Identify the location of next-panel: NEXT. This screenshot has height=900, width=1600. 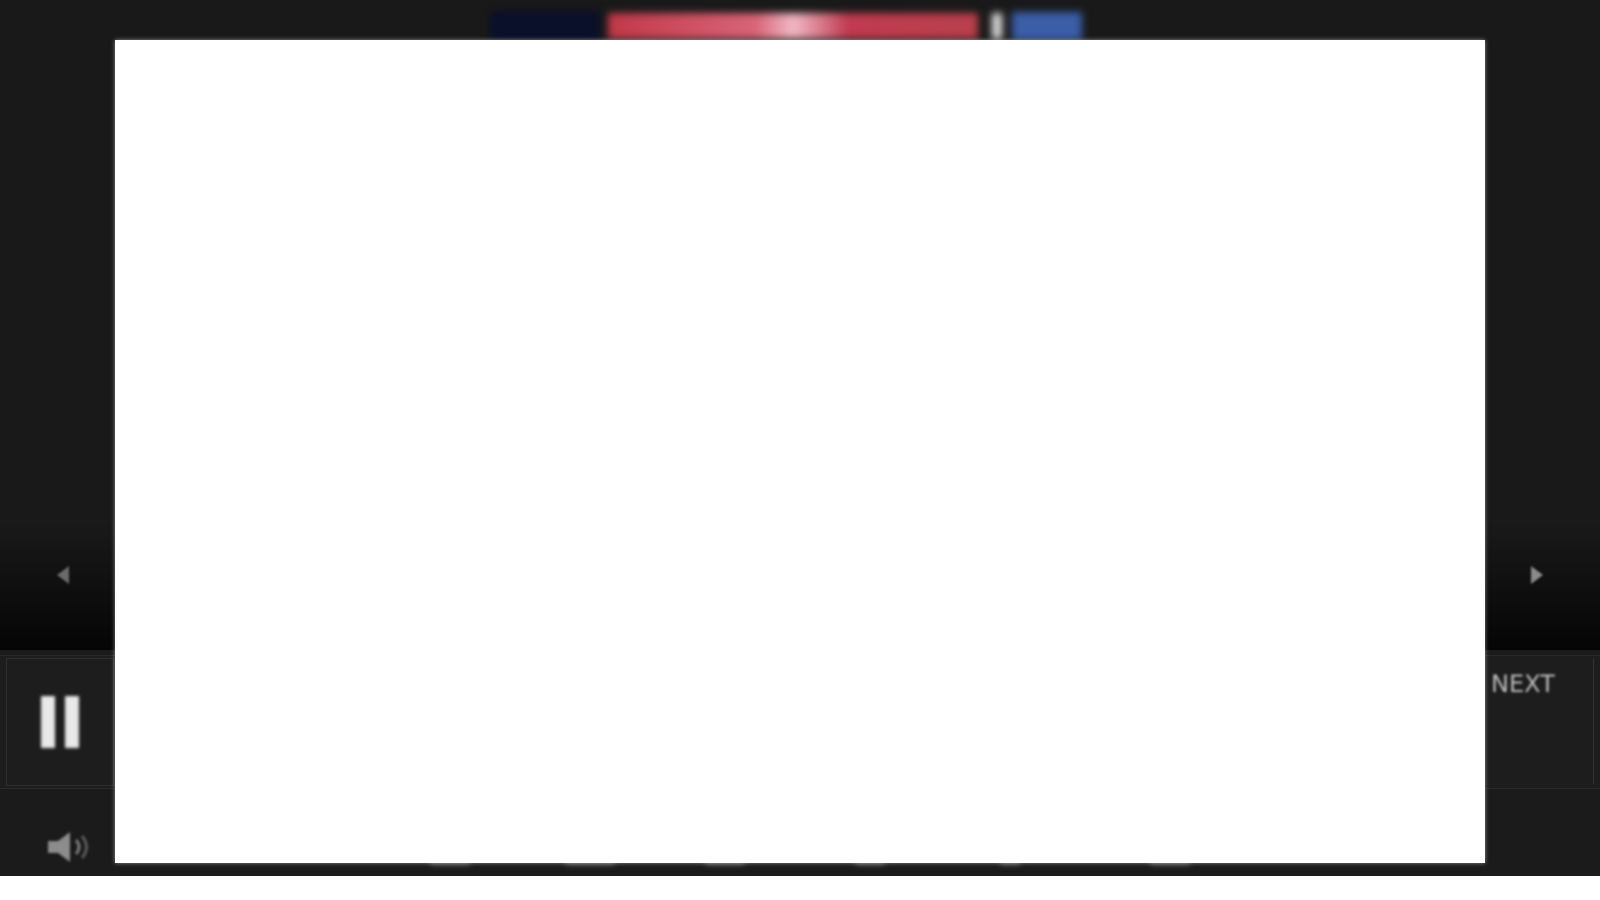
(1537, 721).